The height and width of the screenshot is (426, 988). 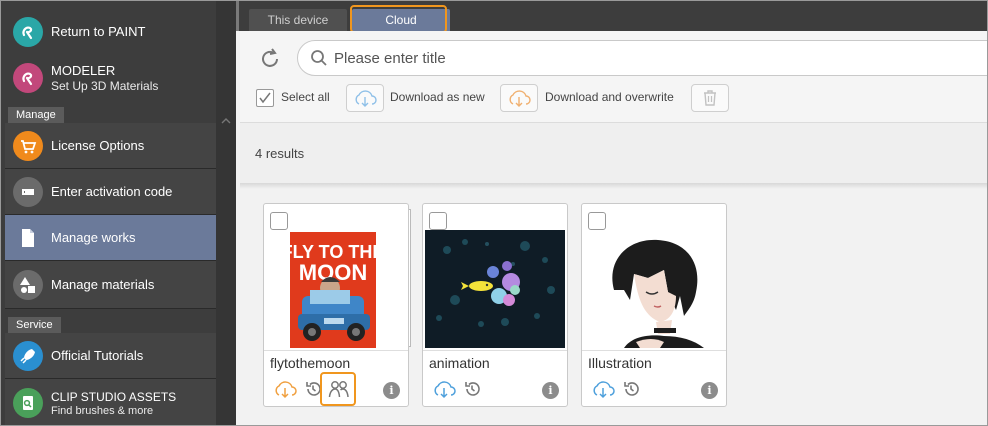 I want to click on download-as-new-button, so click(x=365, y=98).